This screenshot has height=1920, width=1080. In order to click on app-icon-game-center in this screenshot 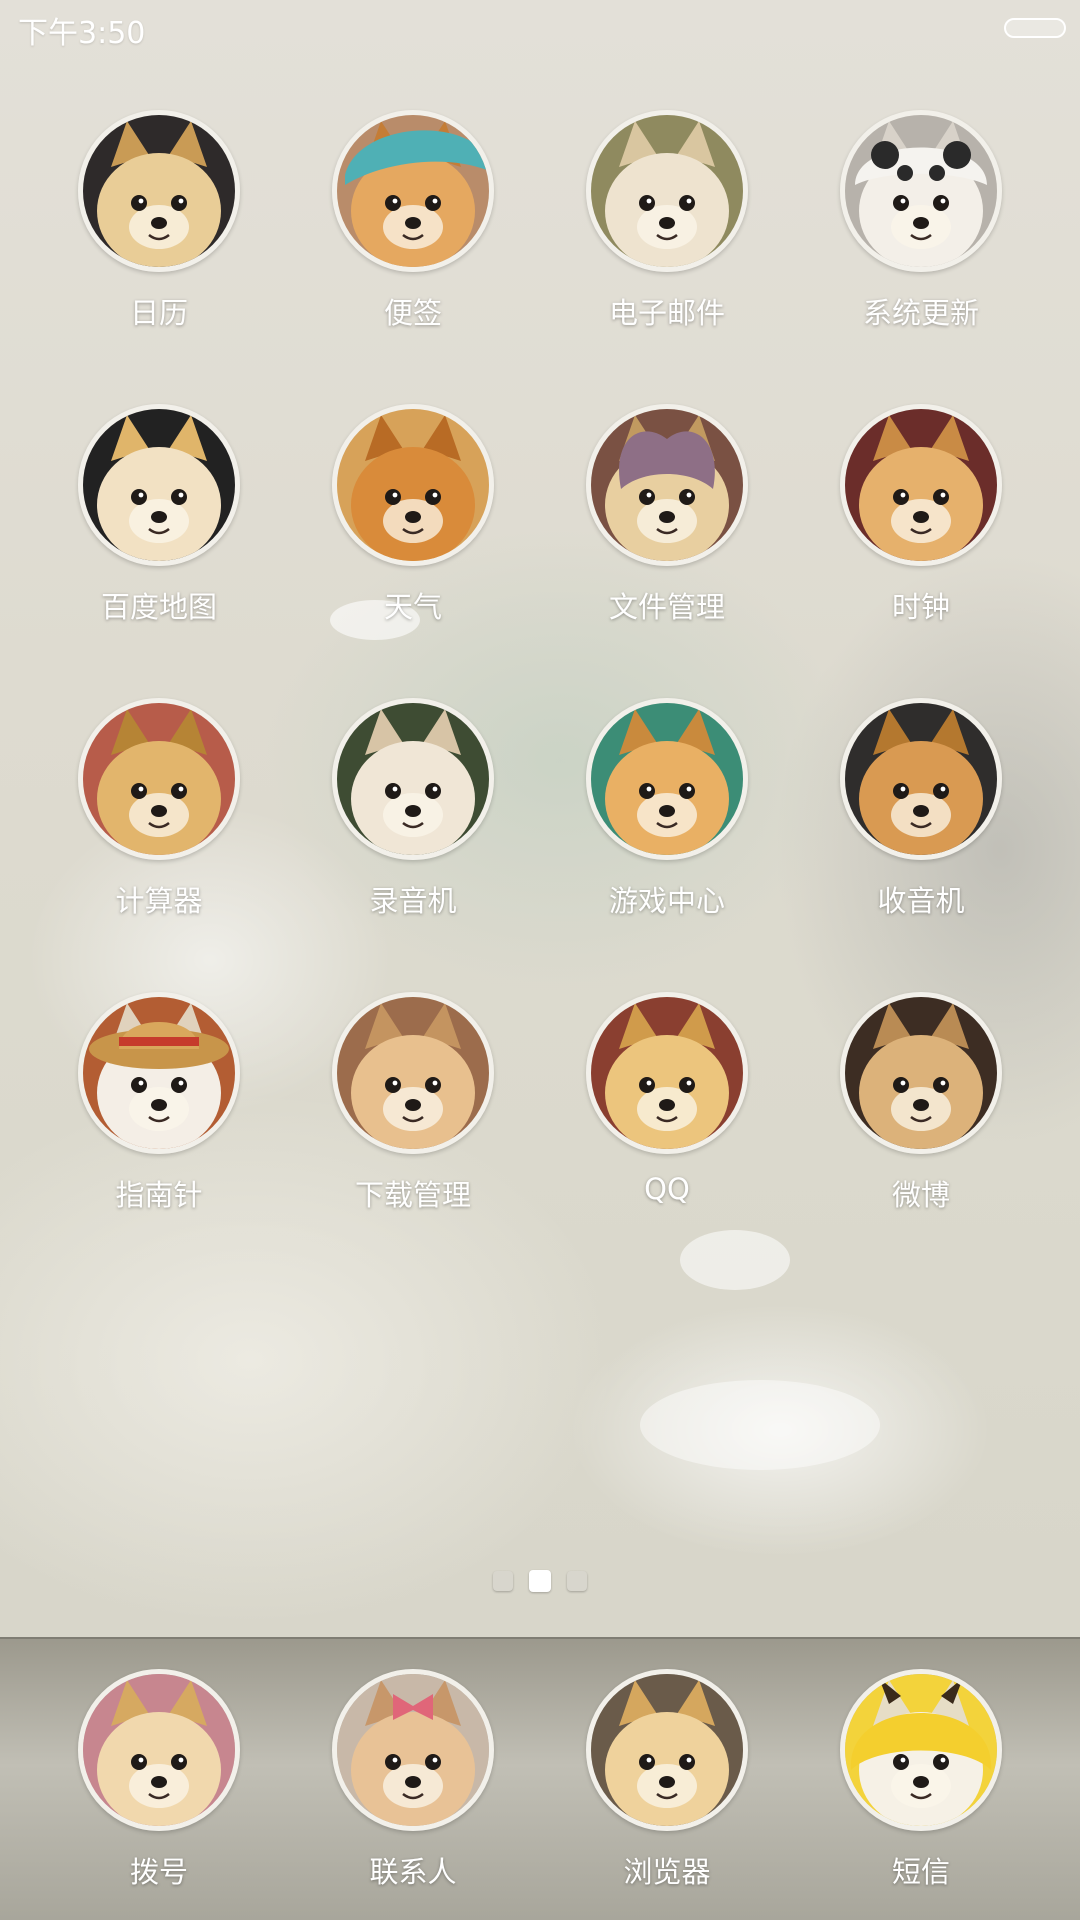, I will do `click(667, 779)`.